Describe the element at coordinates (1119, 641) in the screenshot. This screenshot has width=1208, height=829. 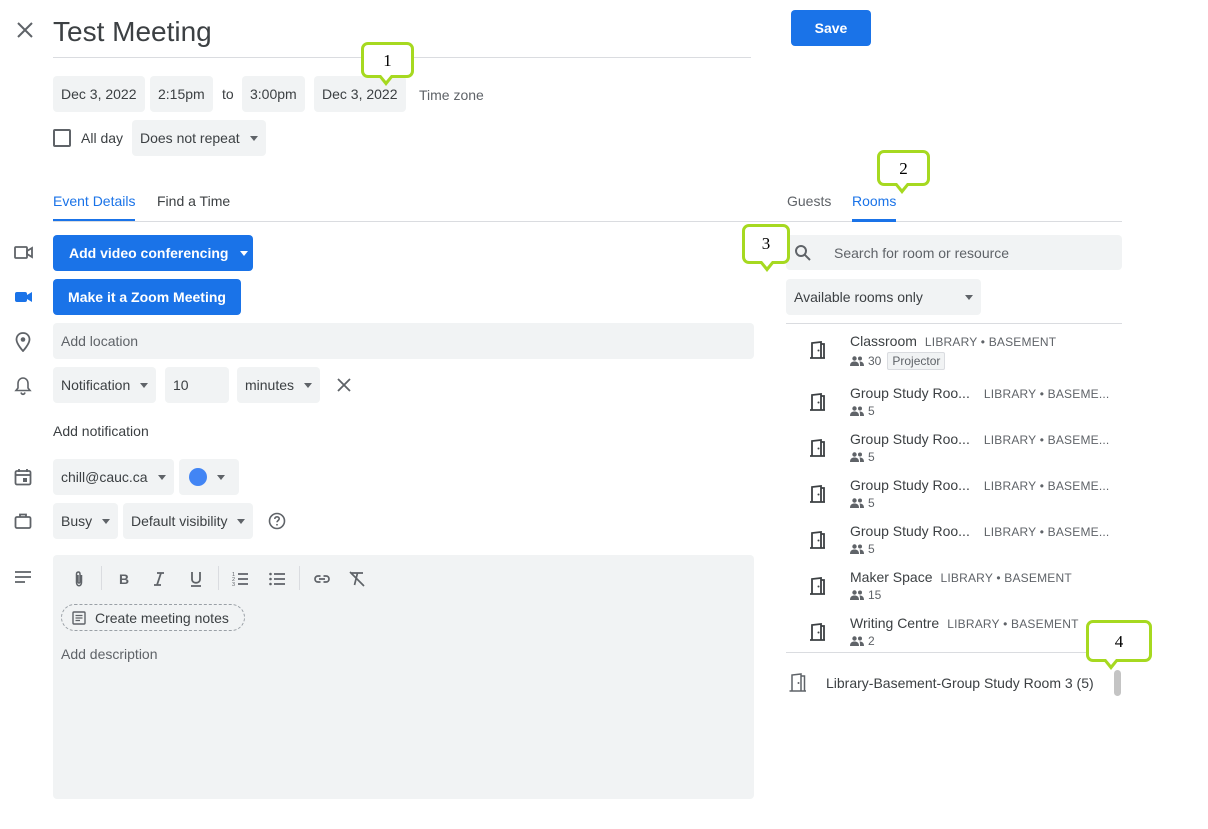
I see `callout-4-label: 4` at that location.